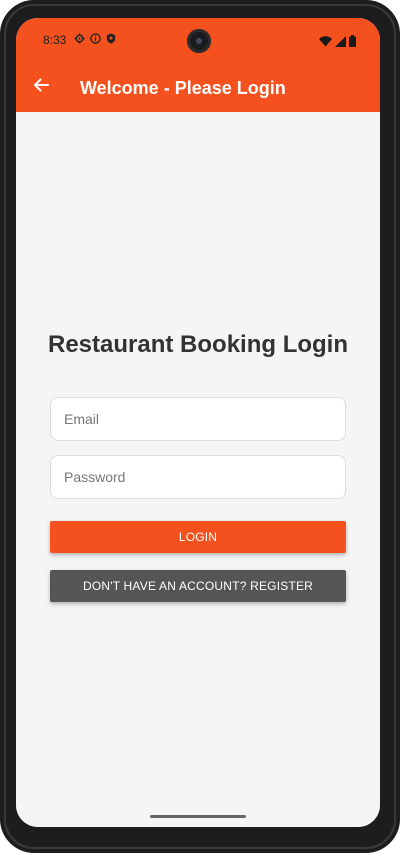  I want to click on settings-icon, so click(79, 40).